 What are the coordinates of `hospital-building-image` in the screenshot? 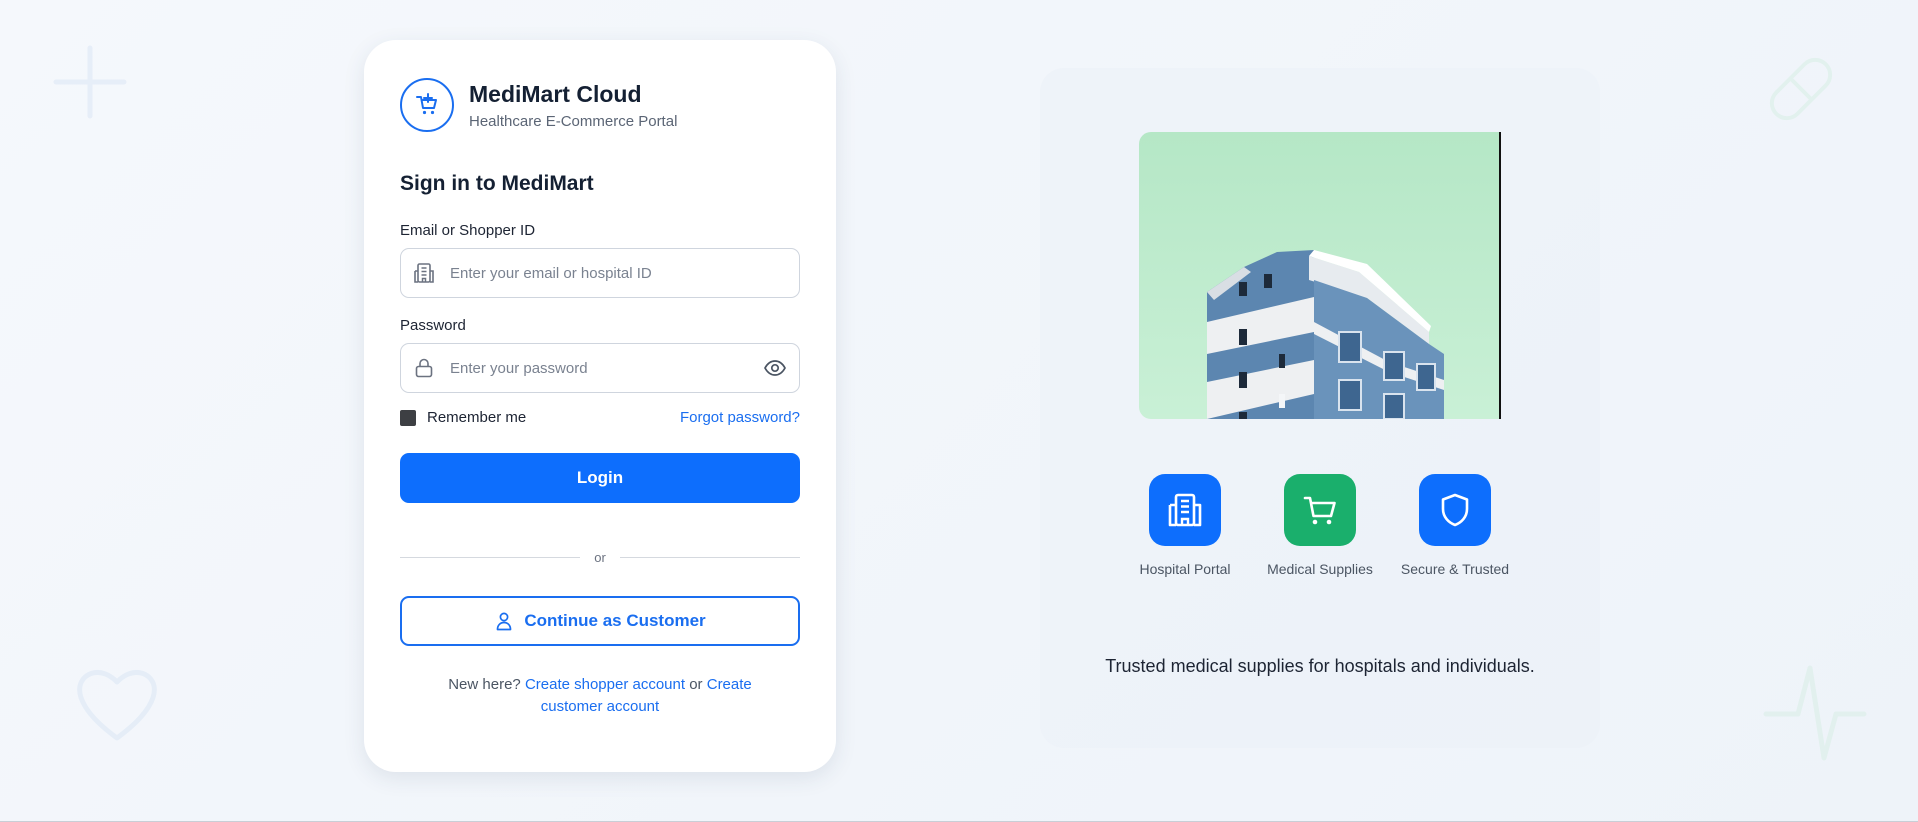 It's located at (1319, 275).